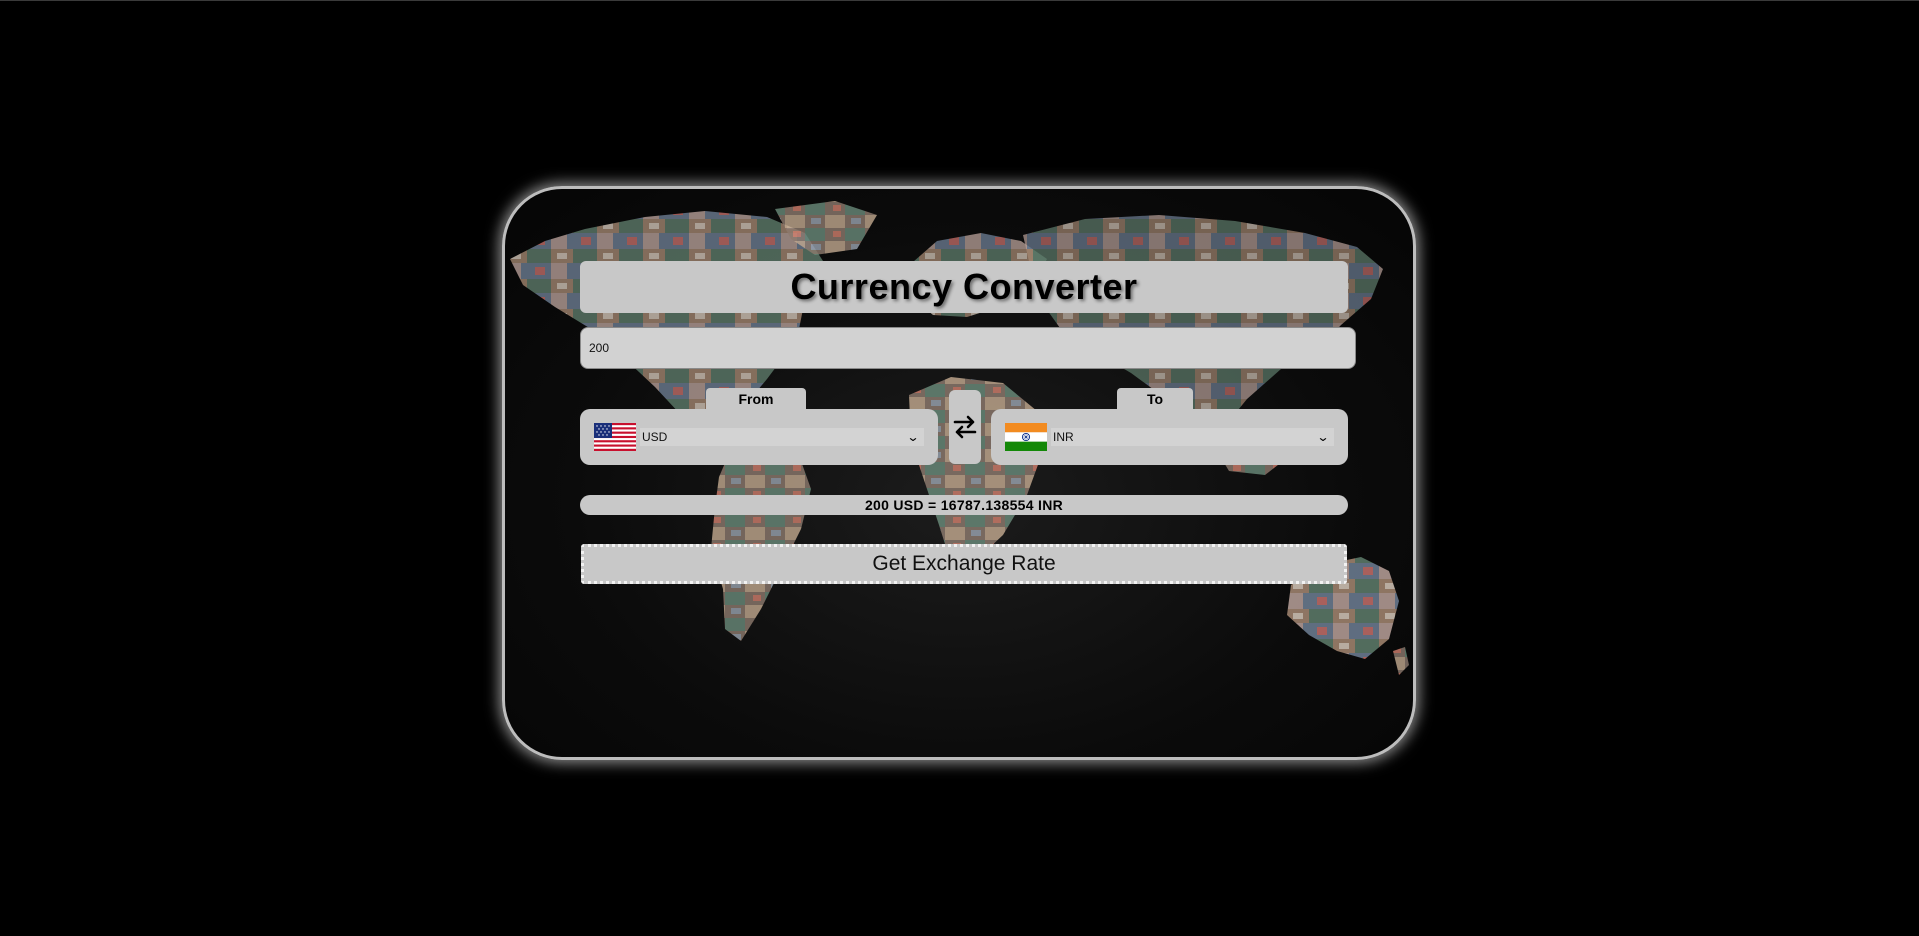  What do you see at coordinates (968, 348) in the screenshot?
I see `amount-input` at bounding box center [968, 348].